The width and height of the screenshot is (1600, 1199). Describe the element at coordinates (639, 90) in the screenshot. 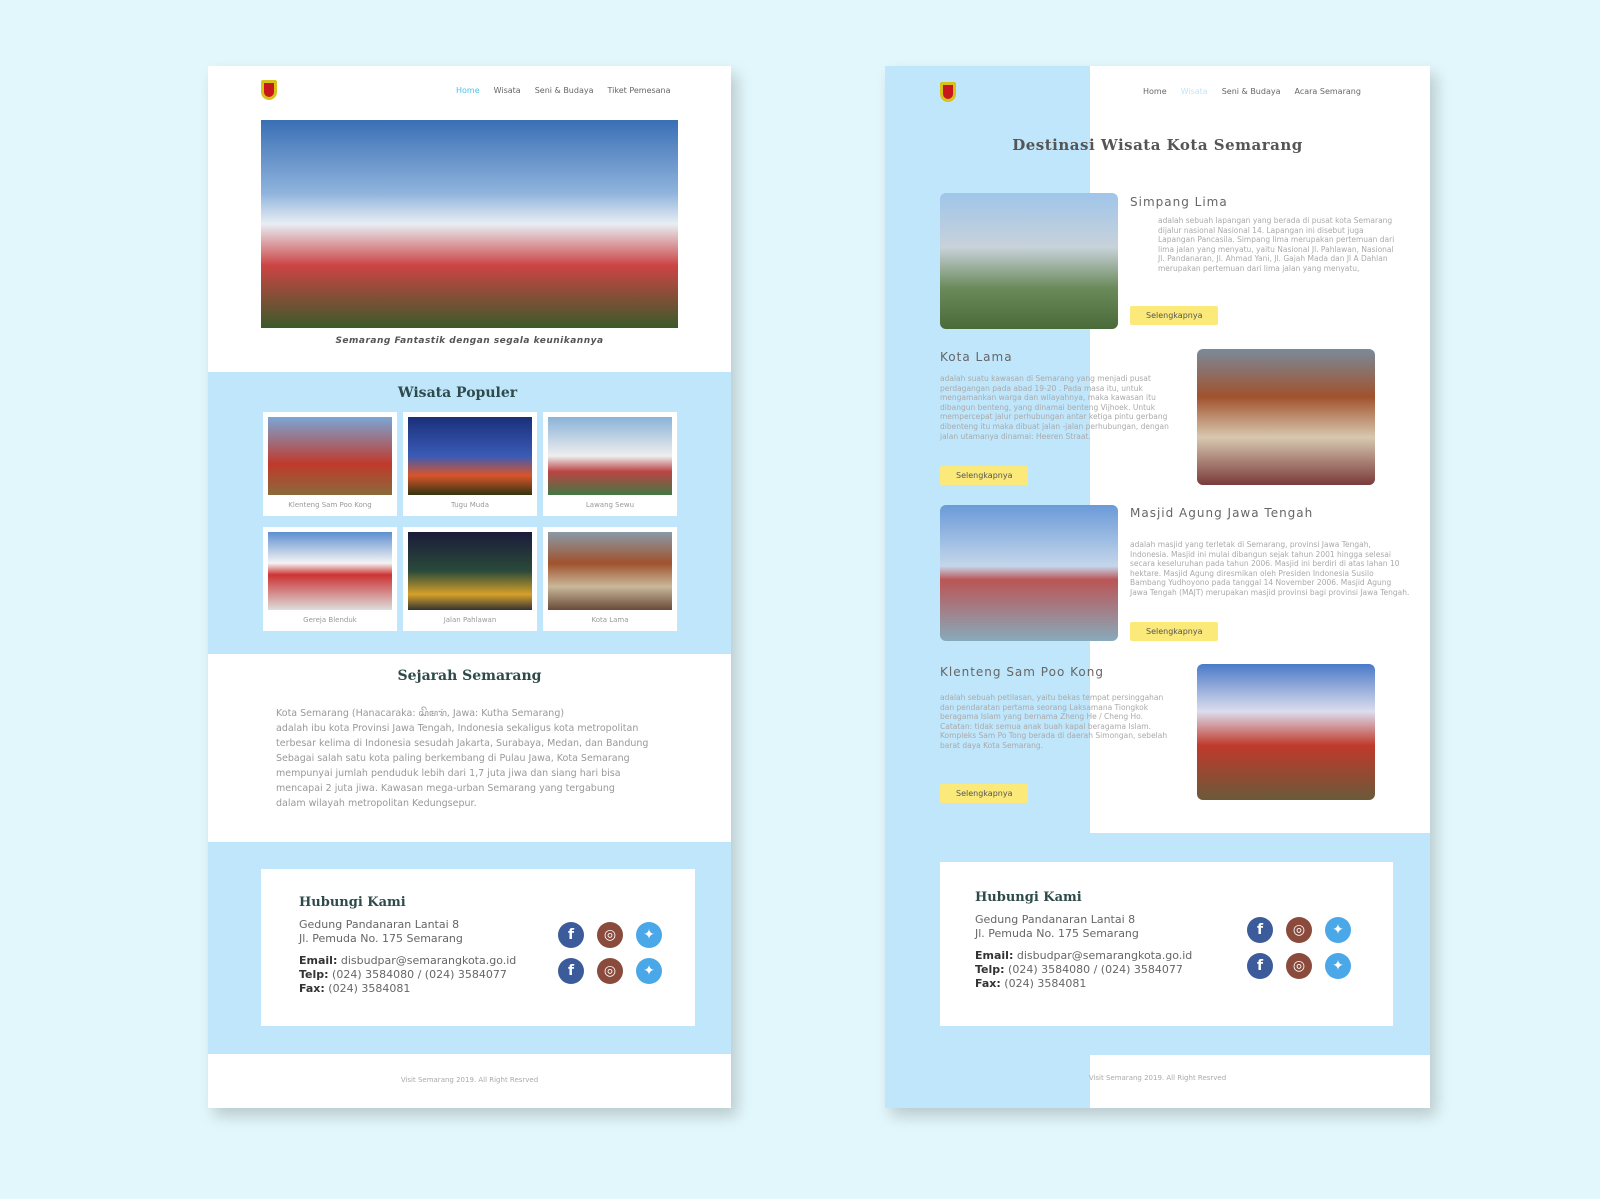

I see `nav-tiket: Tiket Pemesana` at that location.